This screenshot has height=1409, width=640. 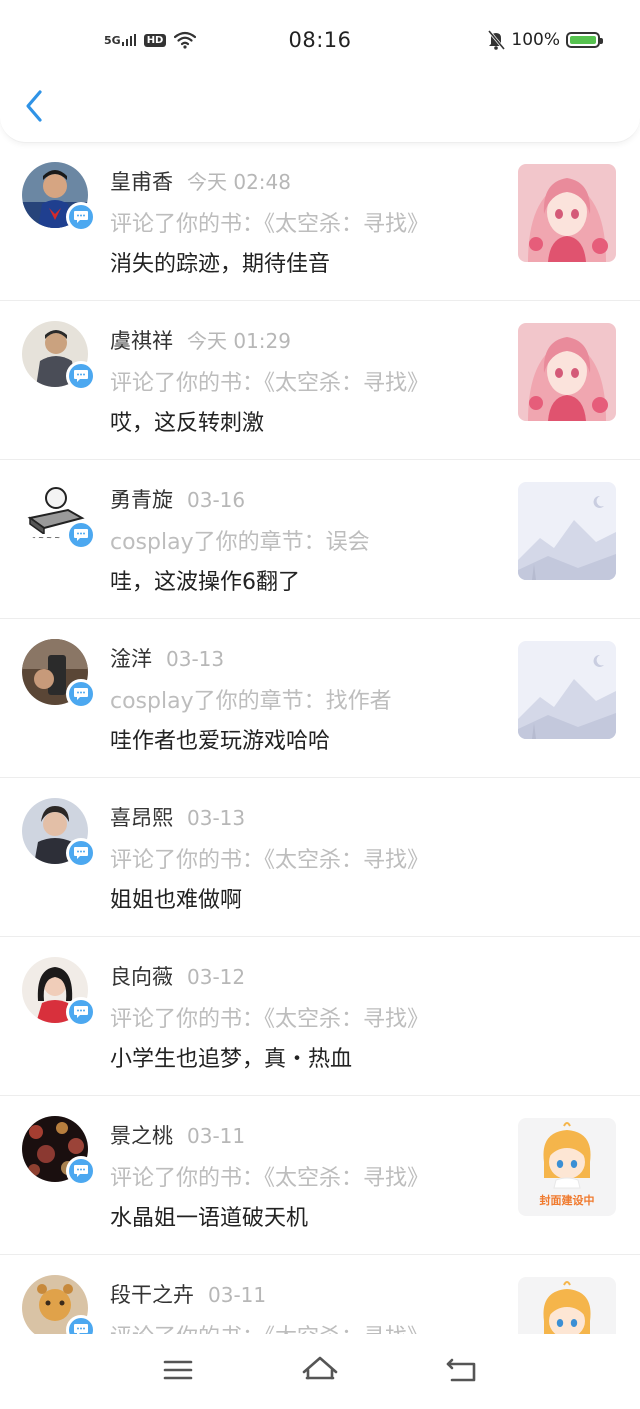 What do you see at coordinates (131, 659) in the screenshot?
I see `user-name-text: 淦洋` at bounding box center [131, 659].